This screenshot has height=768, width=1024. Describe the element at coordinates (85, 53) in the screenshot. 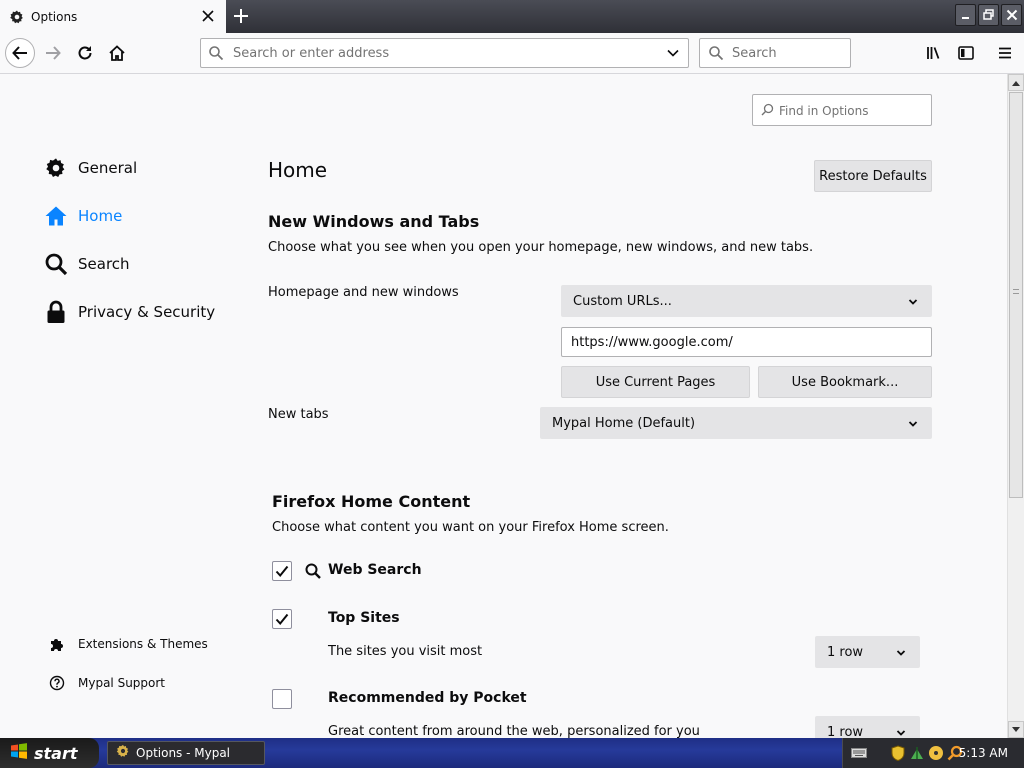

I see `reload-button` at that location.